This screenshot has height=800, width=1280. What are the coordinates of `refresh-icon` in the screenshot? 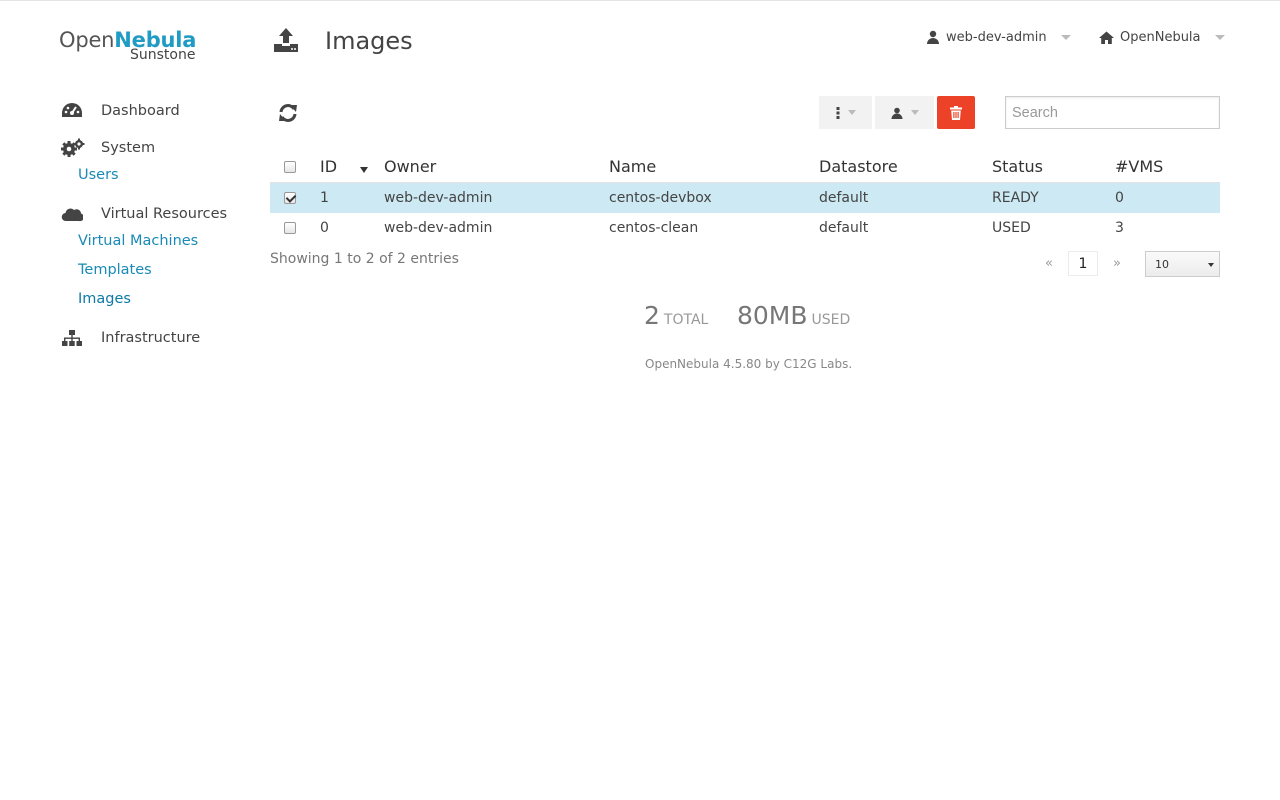 It's located at (288, 116).